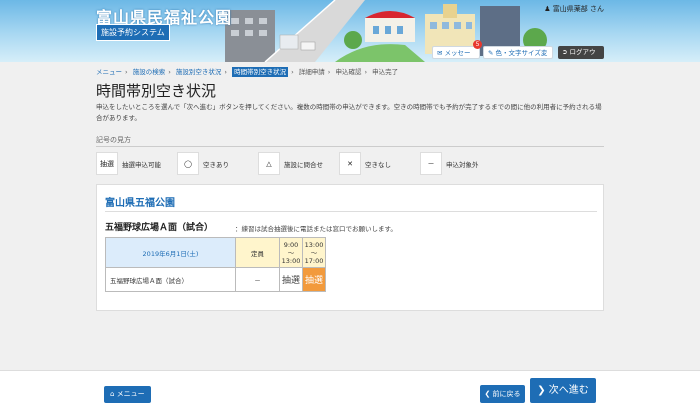 This screenshot has height=410, width=700. What do you see at coordinates (502, 394) in the screenshot?
I see `back-button: ❮ 前に戻る` at bounding box center [502, 394].